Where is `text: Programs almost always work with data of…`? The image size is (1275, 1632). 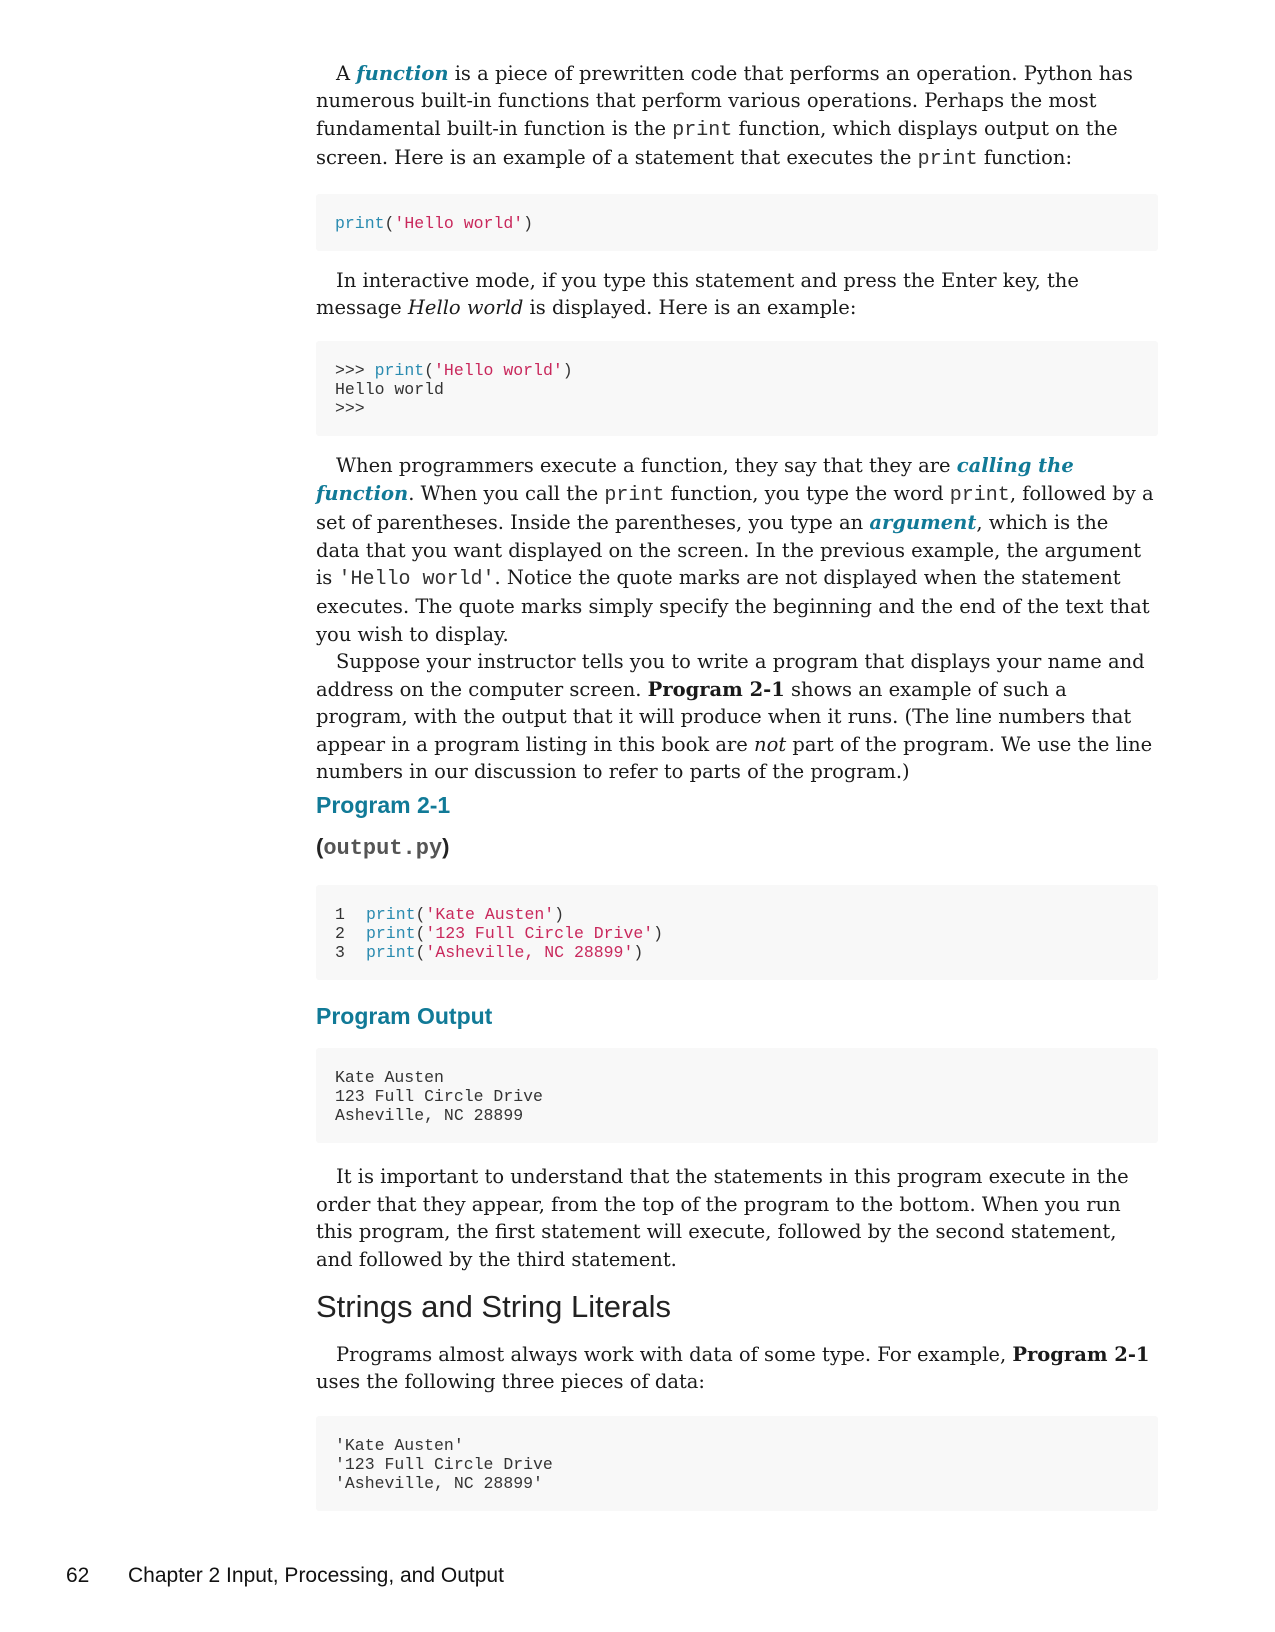
text: Programs almost always work with data of… is located at coordinates (674, 1354).